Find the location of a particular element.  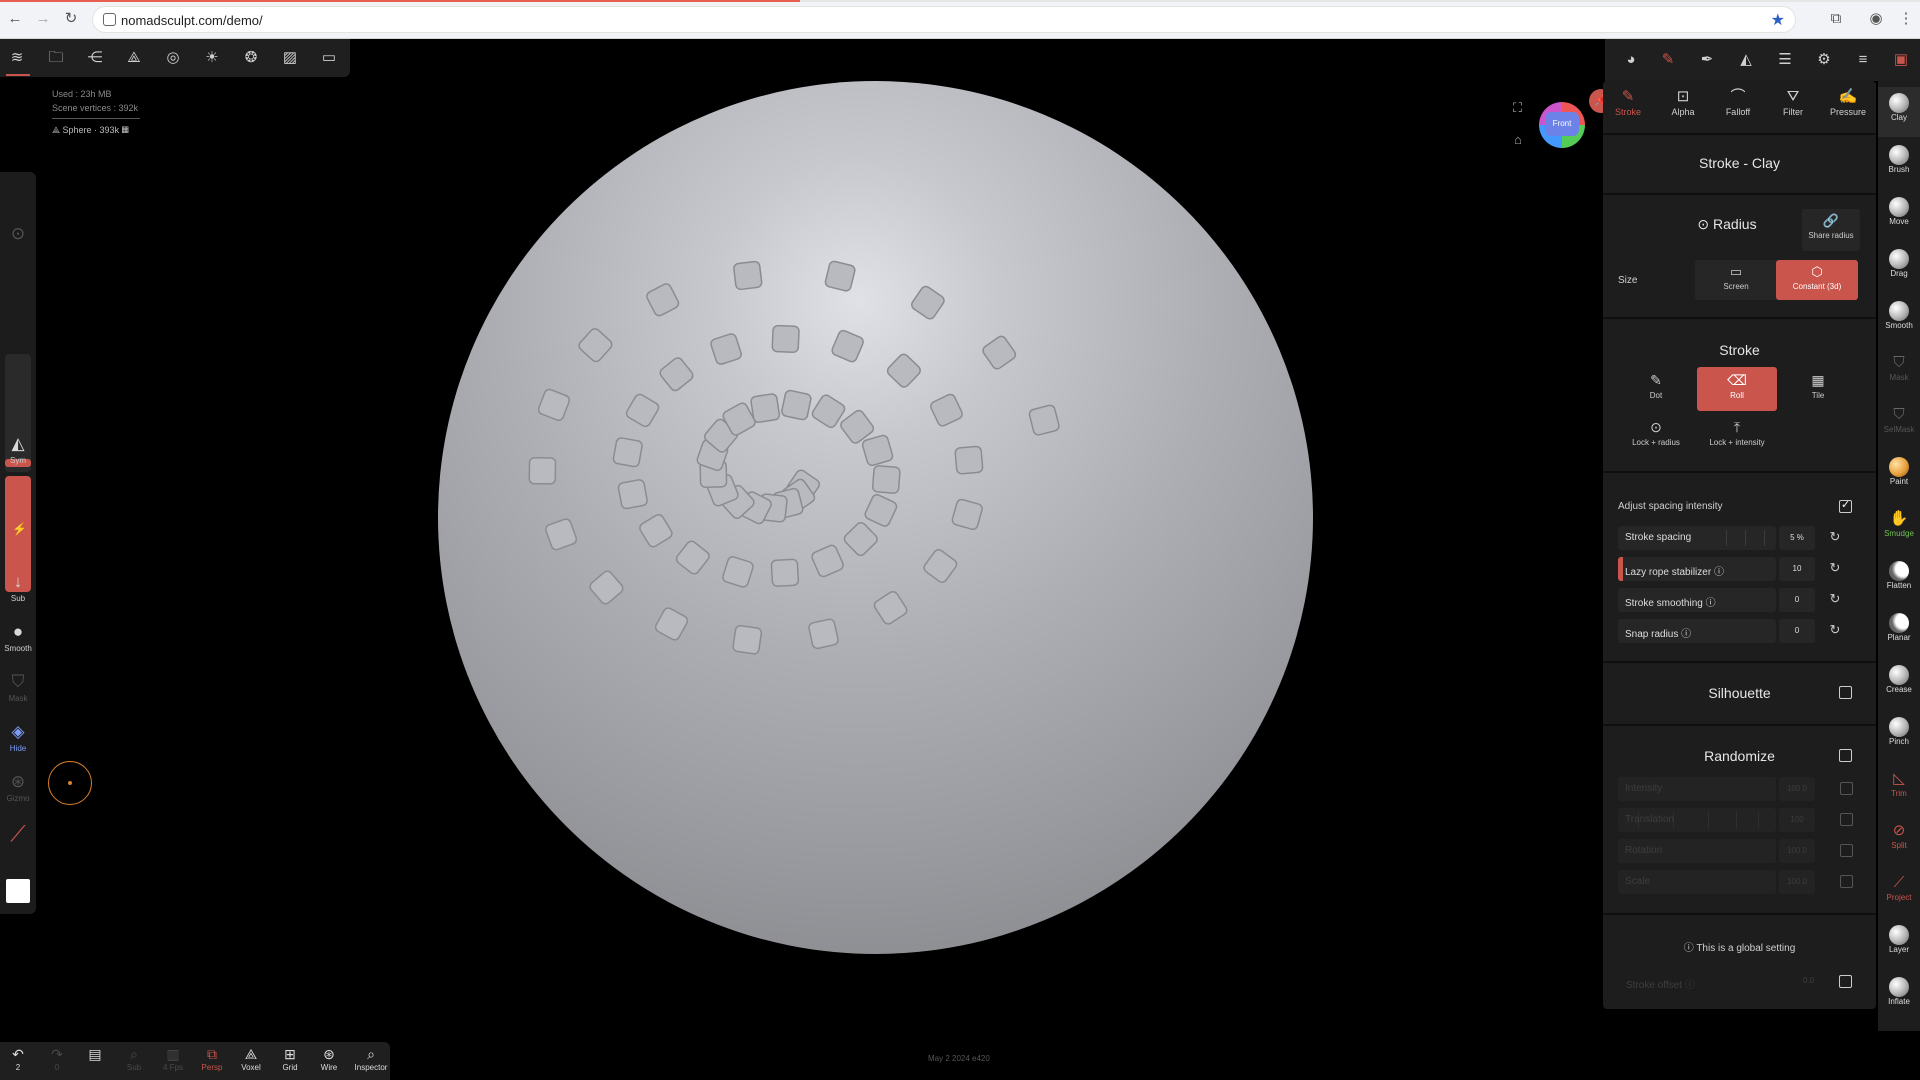

grid-button: ⊞ Grid is located at coordinates (290, 1058).